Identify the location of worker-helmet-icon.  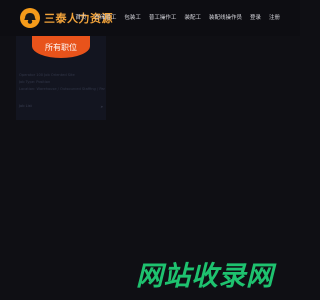
(30, 18).